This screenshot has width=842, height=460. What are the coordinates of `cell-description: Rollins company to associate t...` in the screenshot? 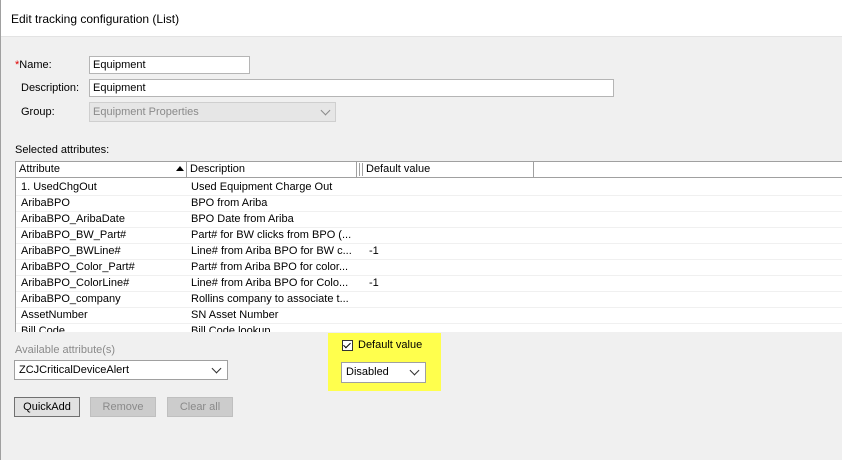 It's located at (270, 299).